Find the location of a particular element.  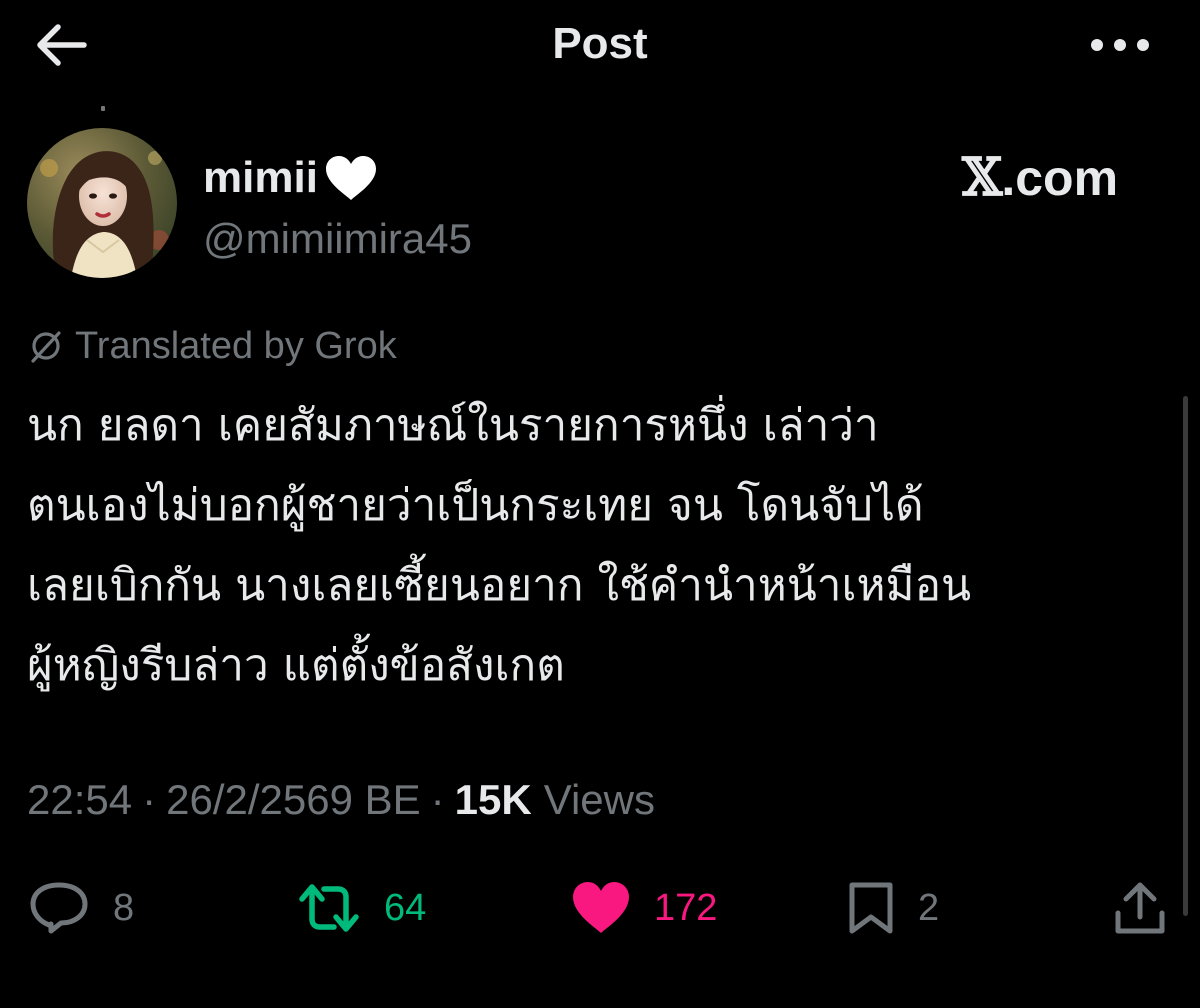

author-name-row: mimii is located at coordinates (291, 178).